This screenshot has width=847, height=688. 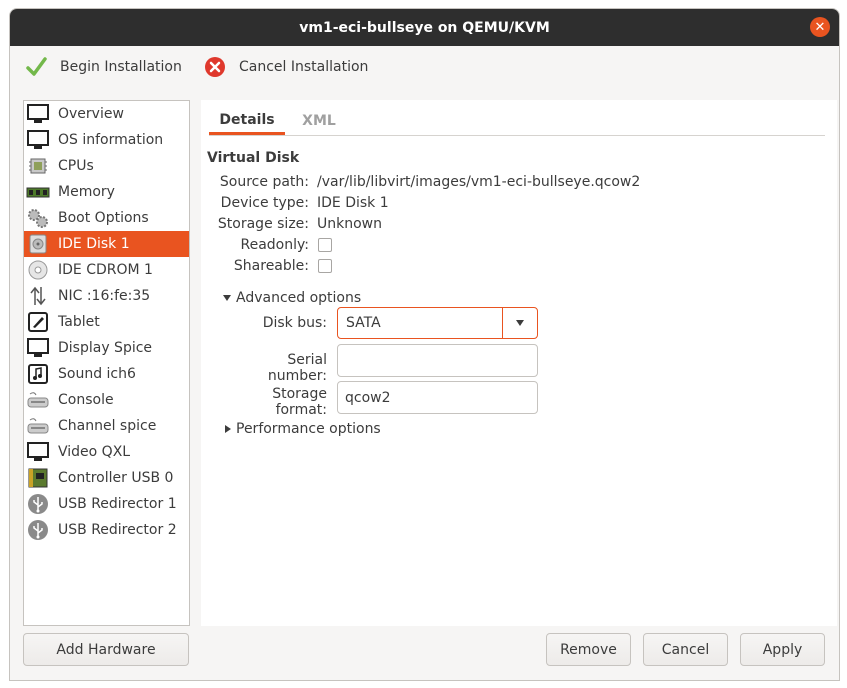 What do you see at coordinates (325, 245) in the screenshot?
I see `readonly-checkbox` at bounding box center [325, 245].